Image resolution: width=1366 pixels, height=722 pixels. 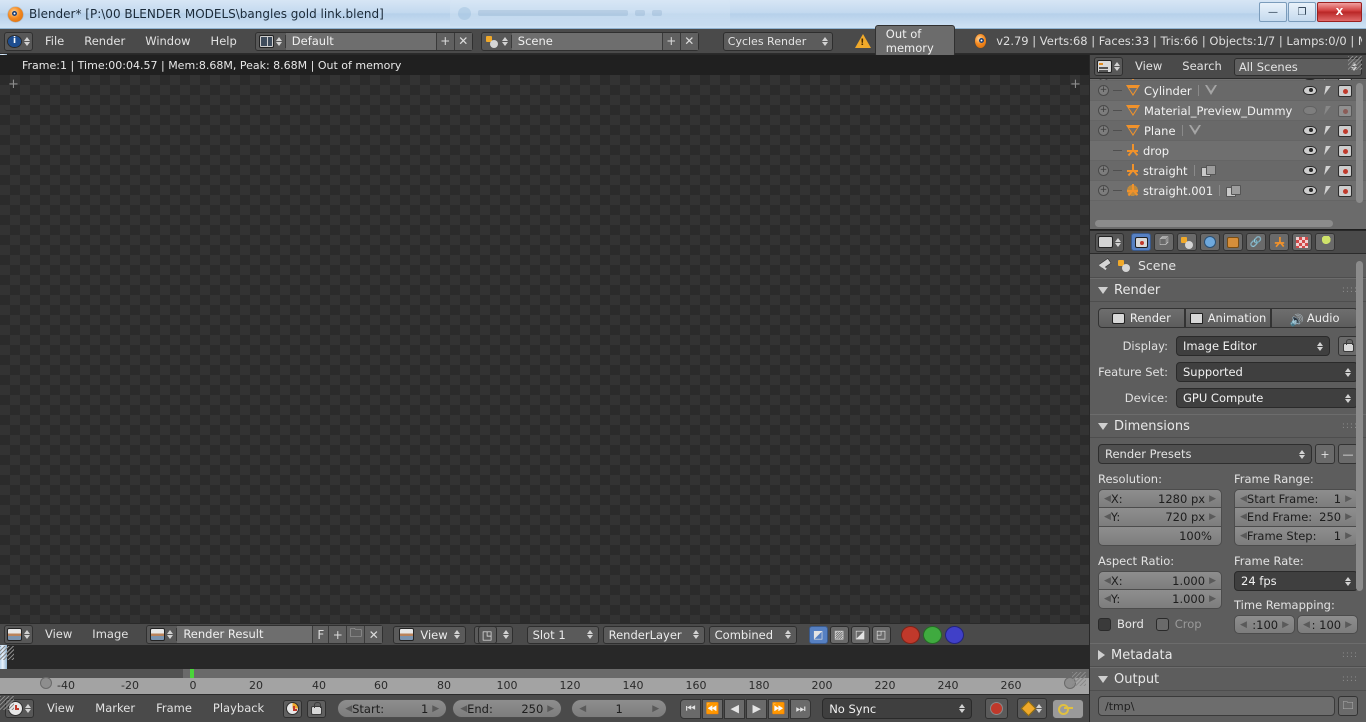 I want to click on auto-keyframe-button, so click(x=997, y=708).